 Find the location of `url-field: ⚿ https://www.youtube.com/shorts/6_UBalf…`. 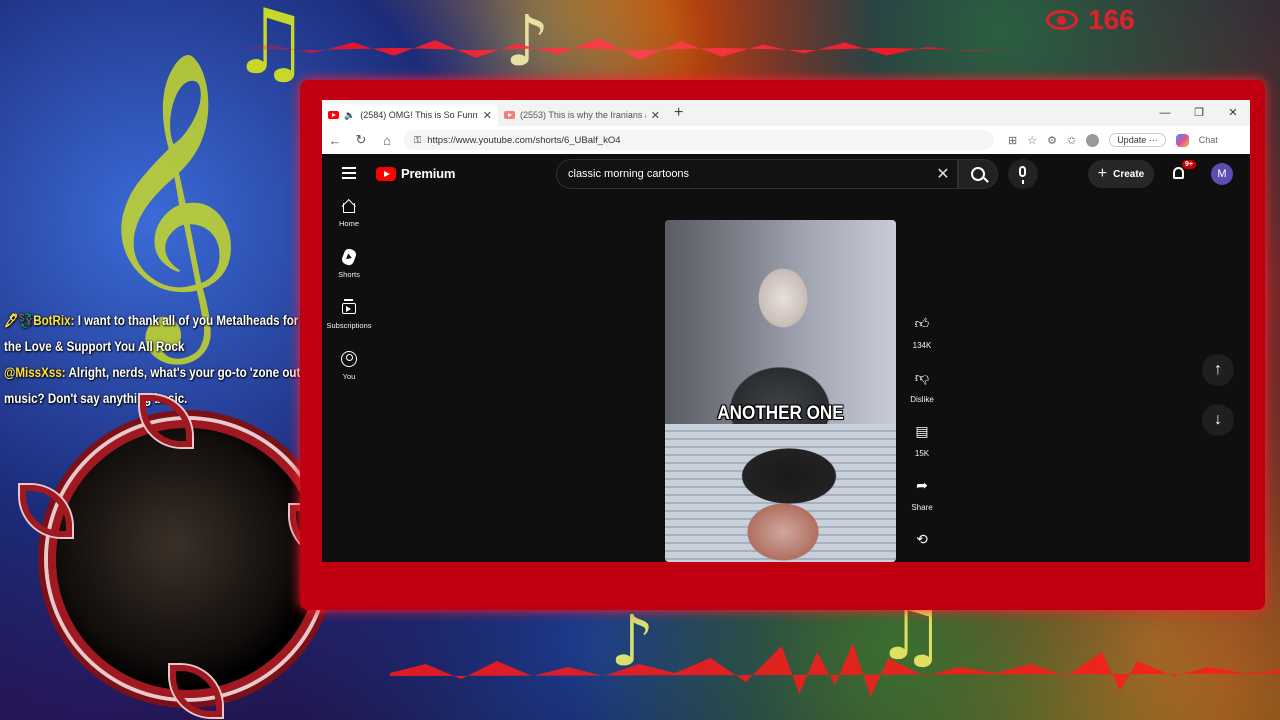

url-field: ⚿ https://www.youtube.com/shorts/6_UBalf… is located at coordinates (699, 140).